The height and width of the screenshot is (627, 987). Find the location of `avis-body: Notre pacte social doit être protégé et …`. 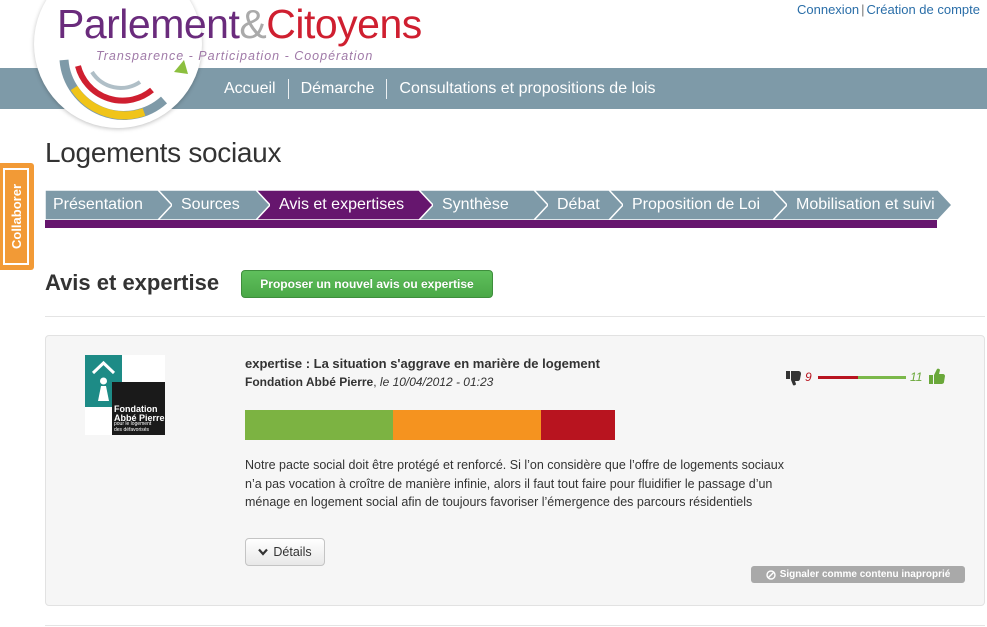

avis-body: Notre pacte social doit être protégé et … is located at coordinates (514, 483).